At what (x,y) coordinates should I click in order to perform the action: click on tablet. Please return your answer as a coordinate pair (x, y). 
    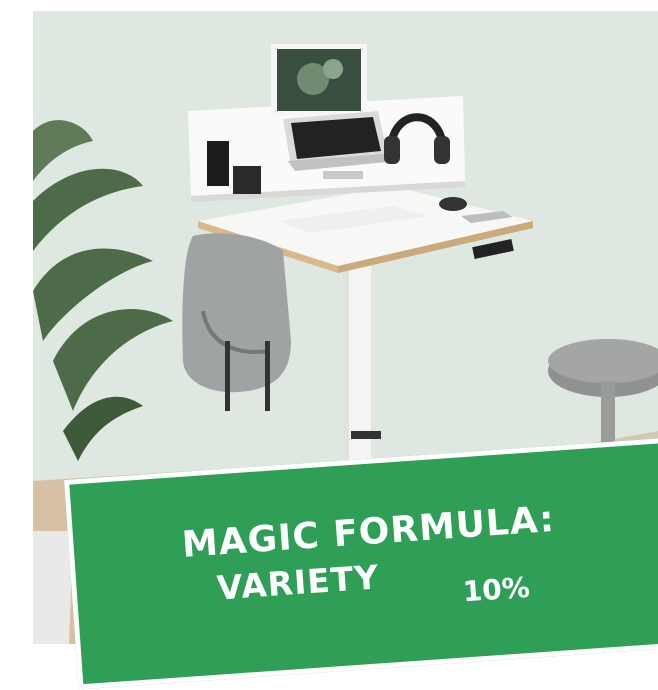
    Looking at the image, I should click on (319, 80).